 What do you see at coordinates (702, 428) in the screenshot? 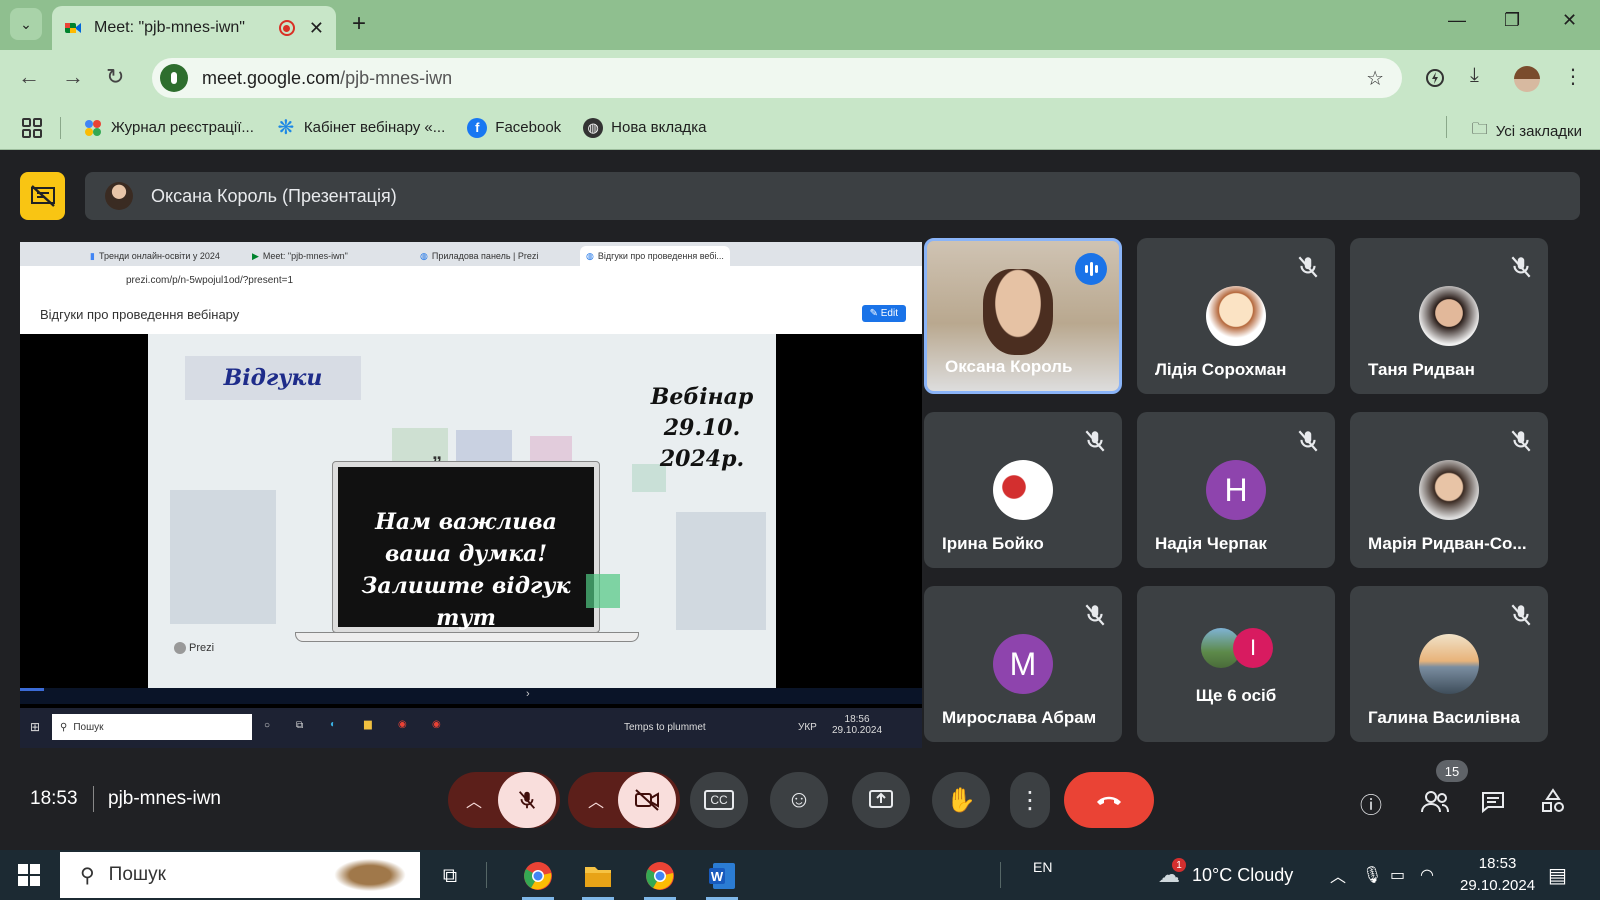
I see `slide-webinar-date: Вебінар 29.10. 2024р.` at bounding box center [702, 428].